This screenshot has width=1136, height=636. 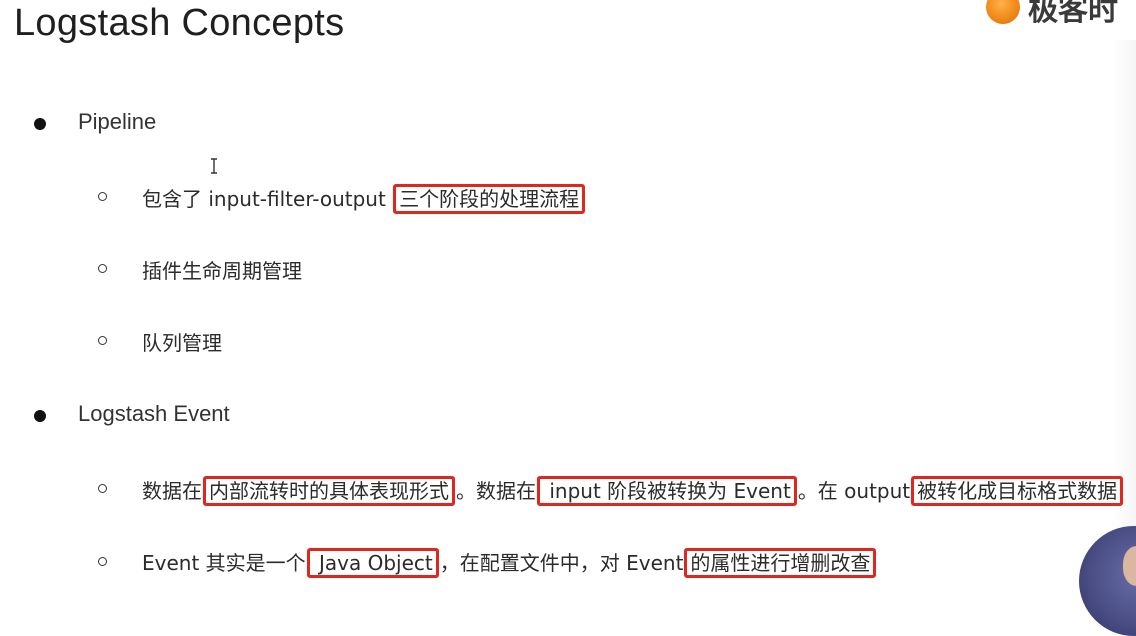 I want to click on highlighted-text: 内部流转时的具体表现形式, so click(x=329, y=491).